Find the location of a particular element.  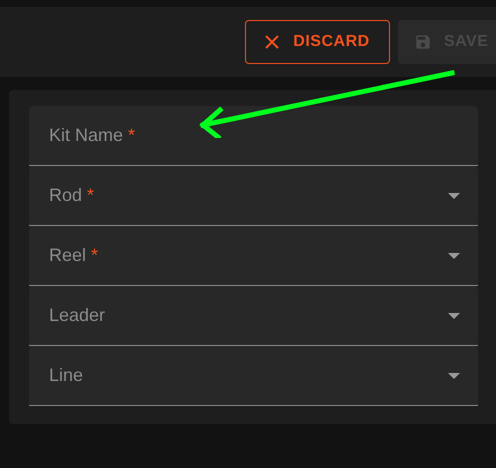

select-field: Reel * is located at coordinates (253, 256).